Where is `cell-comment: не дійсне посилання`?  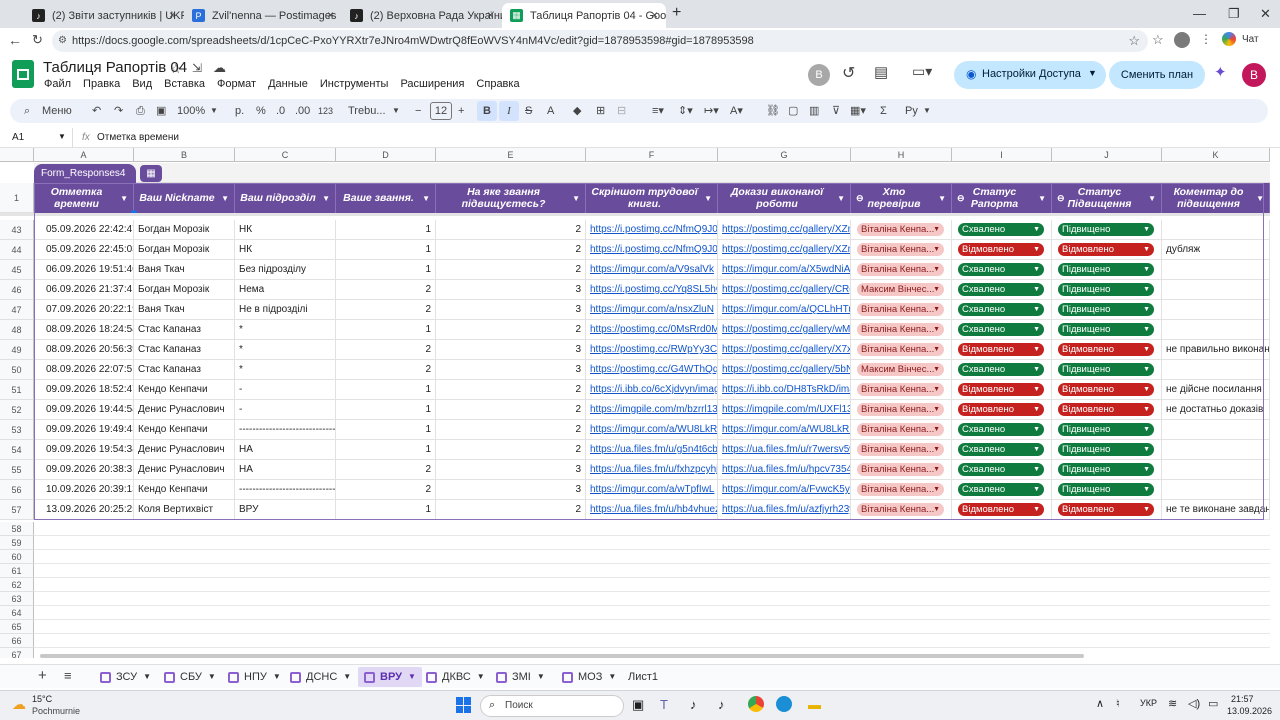
cell-comment: не дійсне посилання is located at coordinates (1216, 390).